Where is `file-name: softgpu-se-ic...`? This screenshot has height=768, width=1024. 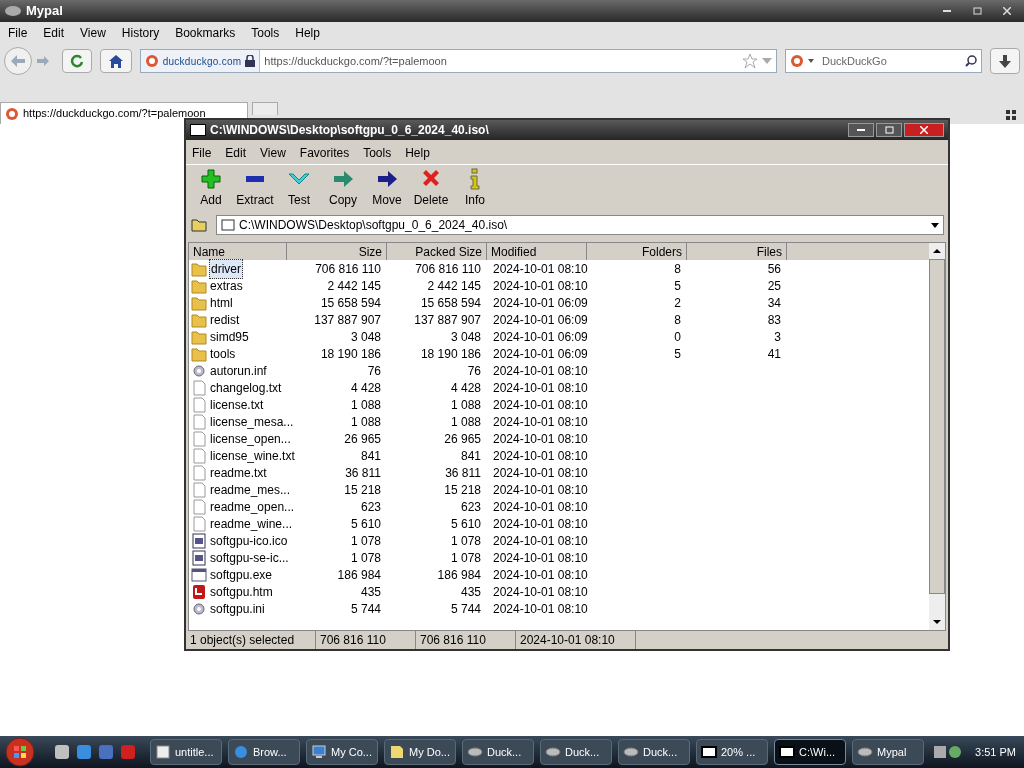
file-name: softgpu-se-ic... is located at coordinates (249, 557).